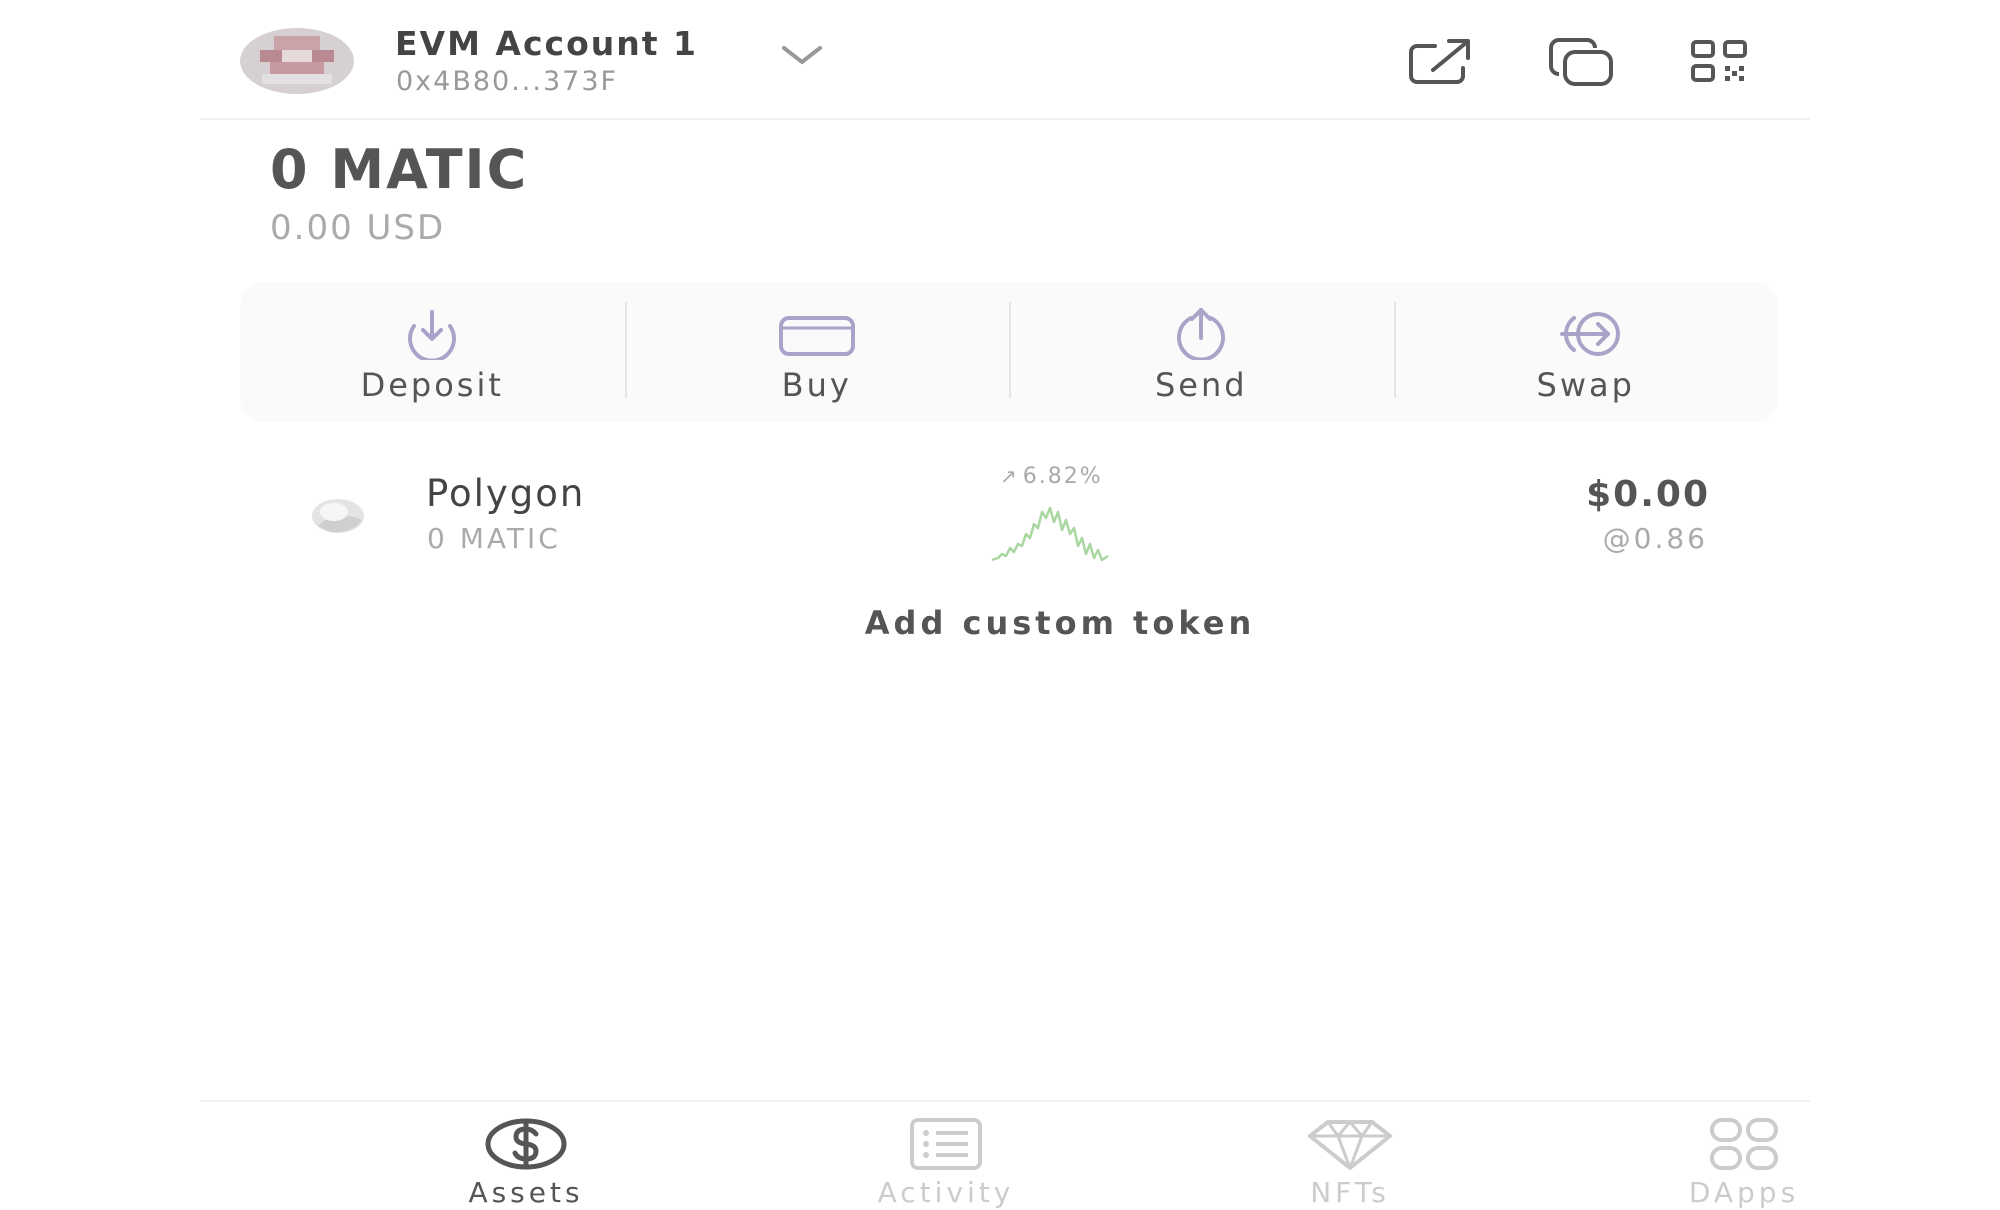  What do you see at coordinates (1581, 62) in the screenshot?
I see `copy-icon` at bounding box center [1581, 62].